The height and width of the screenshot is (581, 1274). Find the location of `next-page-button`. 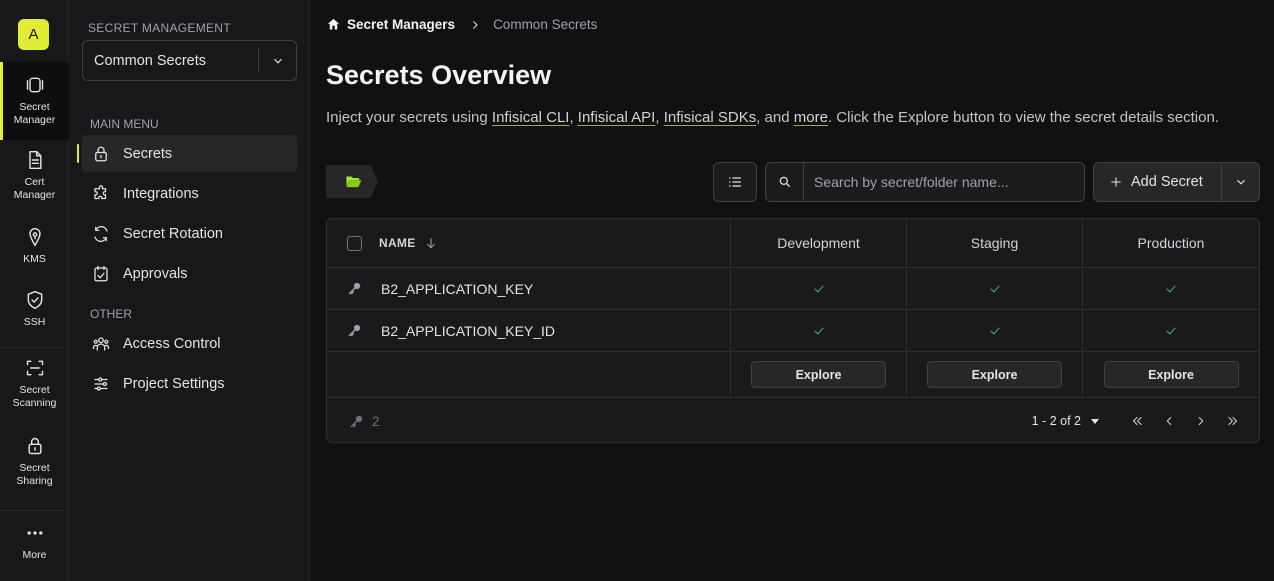

next-page-button is located at coordinates (1201, 421).